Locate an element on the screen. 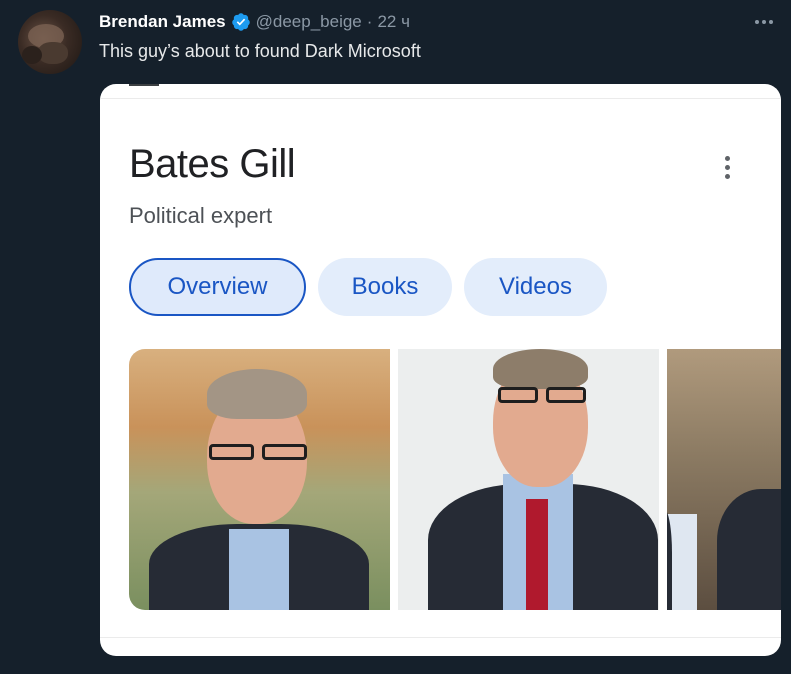  tweet-header: Brendan James @deep_beige · 22 ч is located at coordinates (254, 22).